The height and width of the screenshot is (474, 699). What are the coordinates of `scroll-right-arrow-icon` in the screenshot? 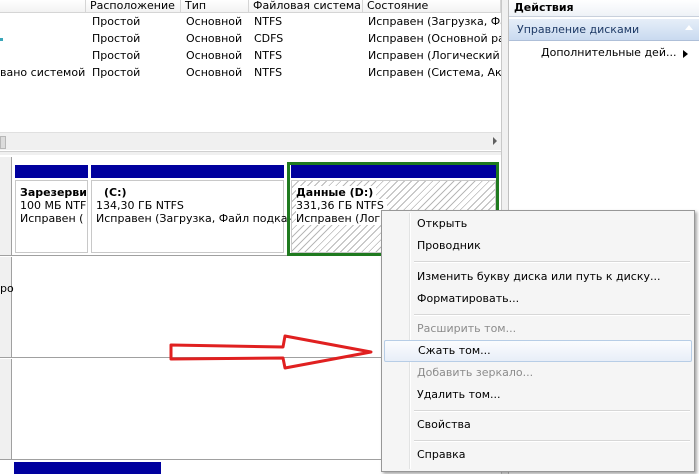 It's located at (495, 141).